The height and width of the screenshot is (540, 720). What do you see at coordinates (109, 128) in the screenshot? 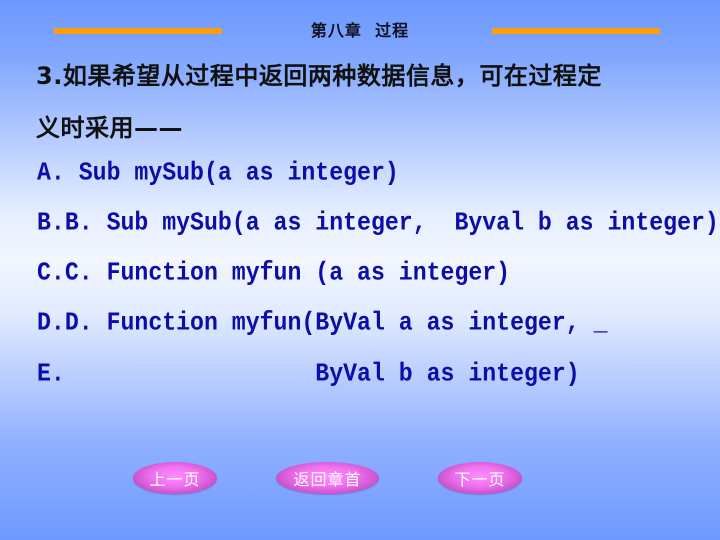
I see `question-text-line-2: 义时采用——` at bounding box center [109, 128].